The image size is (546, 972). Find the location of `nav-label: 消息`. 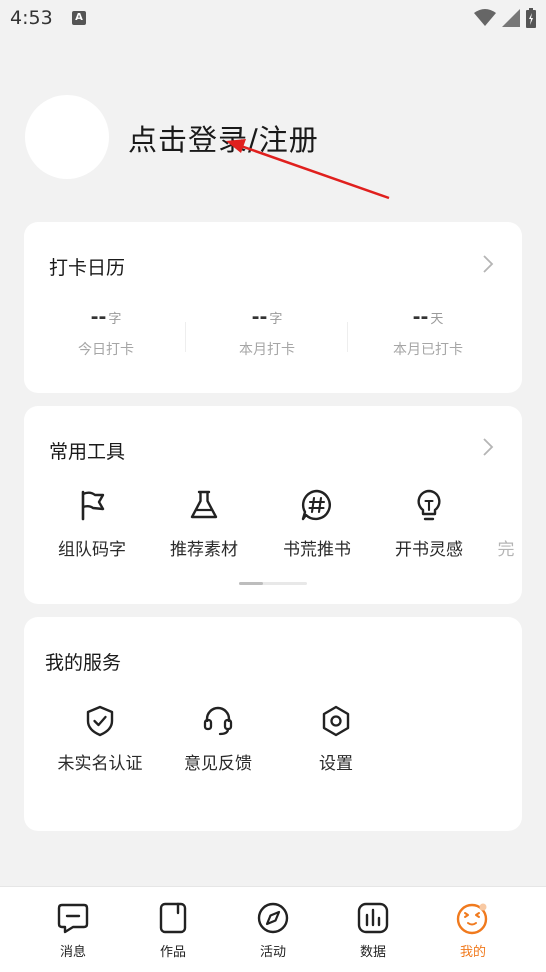

nav-label: 消息 is located at coordinates (72, 952).